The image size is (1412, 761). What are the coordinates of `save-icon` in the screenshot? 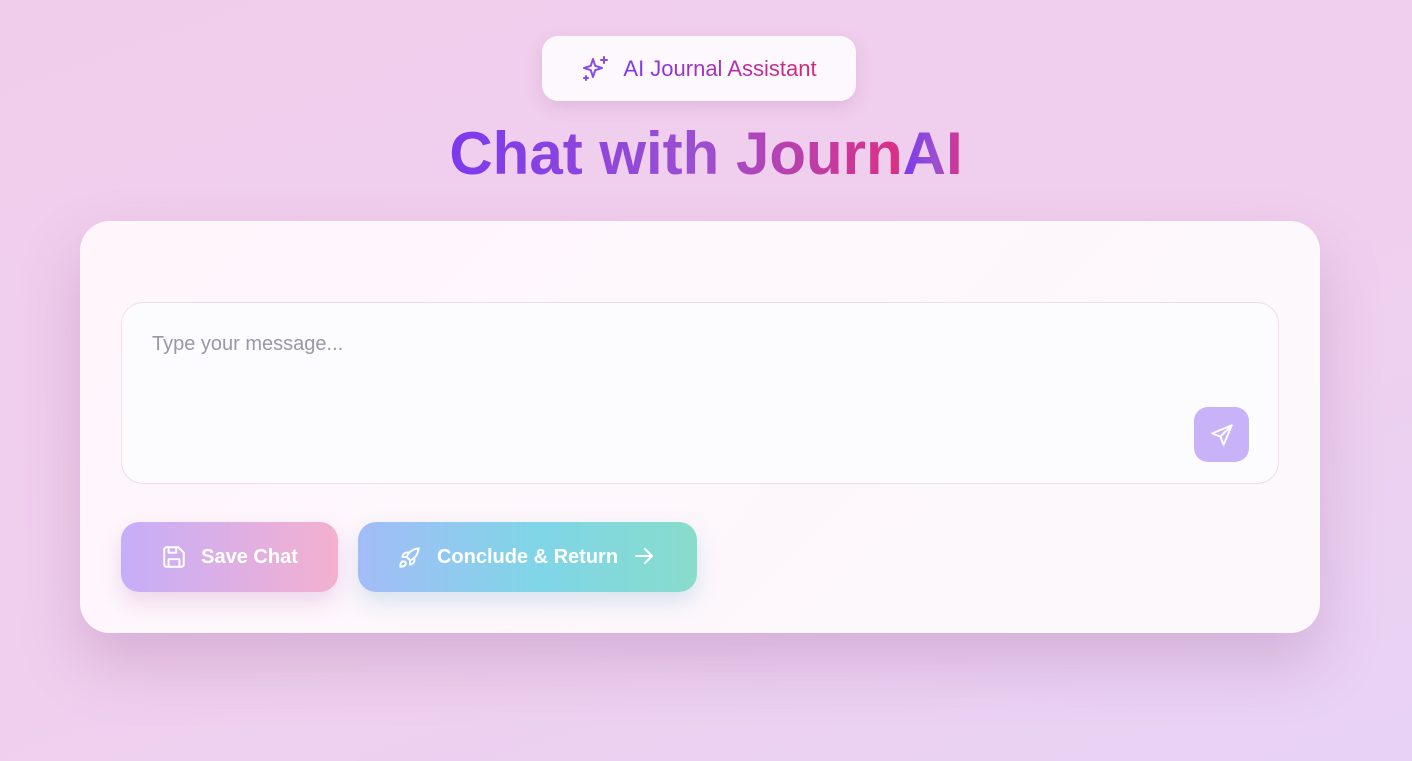 It's located at (174, 557).